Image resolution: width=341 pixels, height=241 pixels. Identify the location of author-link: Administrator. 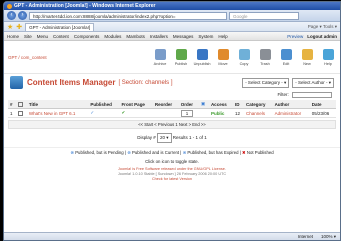
(291, 113).